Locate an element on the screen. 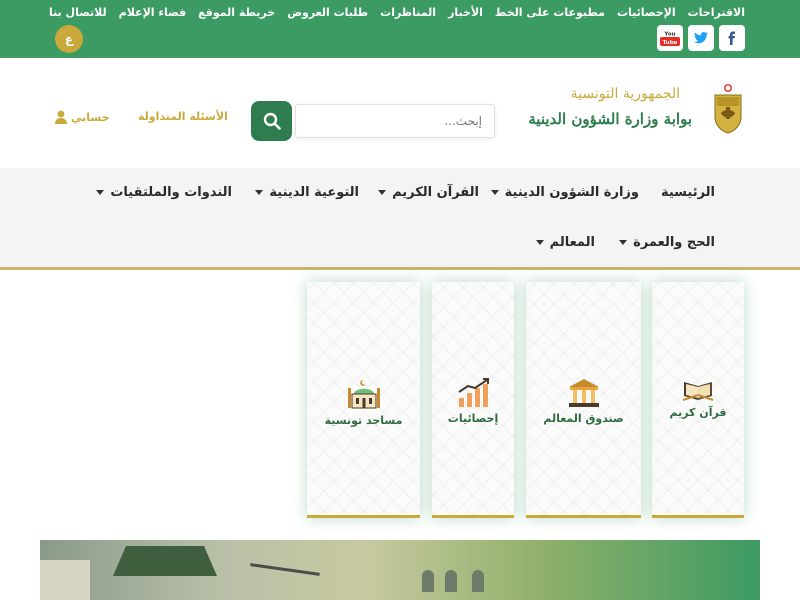 The width and height of the screenshot is (800, 600). nav-item-label: الرئيسية is located at coordinates (687, 192).